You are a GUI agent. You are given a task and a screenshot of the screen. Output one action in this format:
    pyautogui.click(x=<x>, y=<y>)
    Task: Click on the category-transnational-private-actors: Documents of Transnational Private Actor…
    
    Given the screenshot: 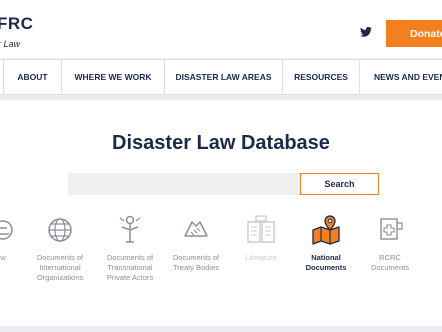 What is the action you would take?
    pyautogui.click(x=130, y=248)
    